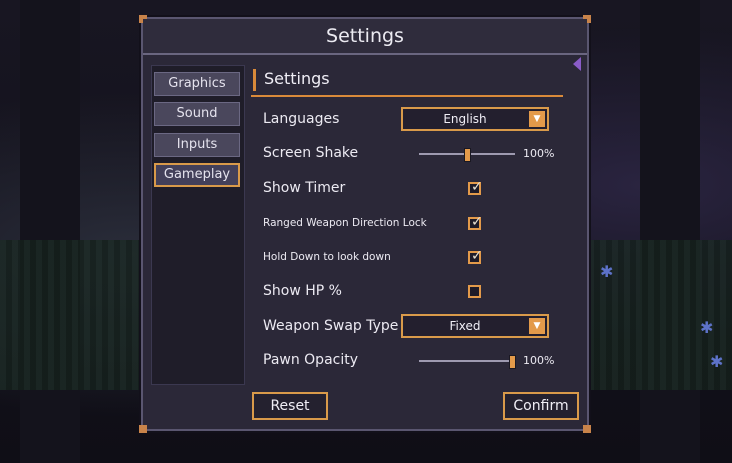 This screenshot has width=732, height=463. What do you see at coordinates (474, 291) in the screenshot?
I see `show-hp-checkbox` at bounding box center [474, 291].